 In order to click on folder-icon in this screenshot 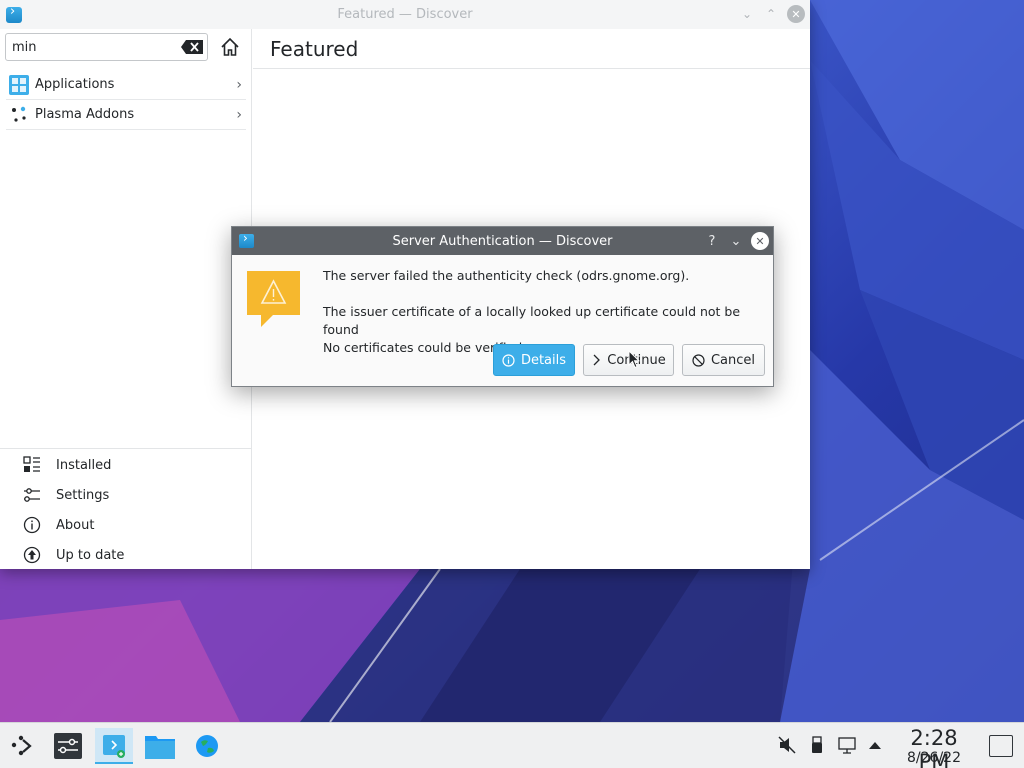, I will do `click(160, 747)`.